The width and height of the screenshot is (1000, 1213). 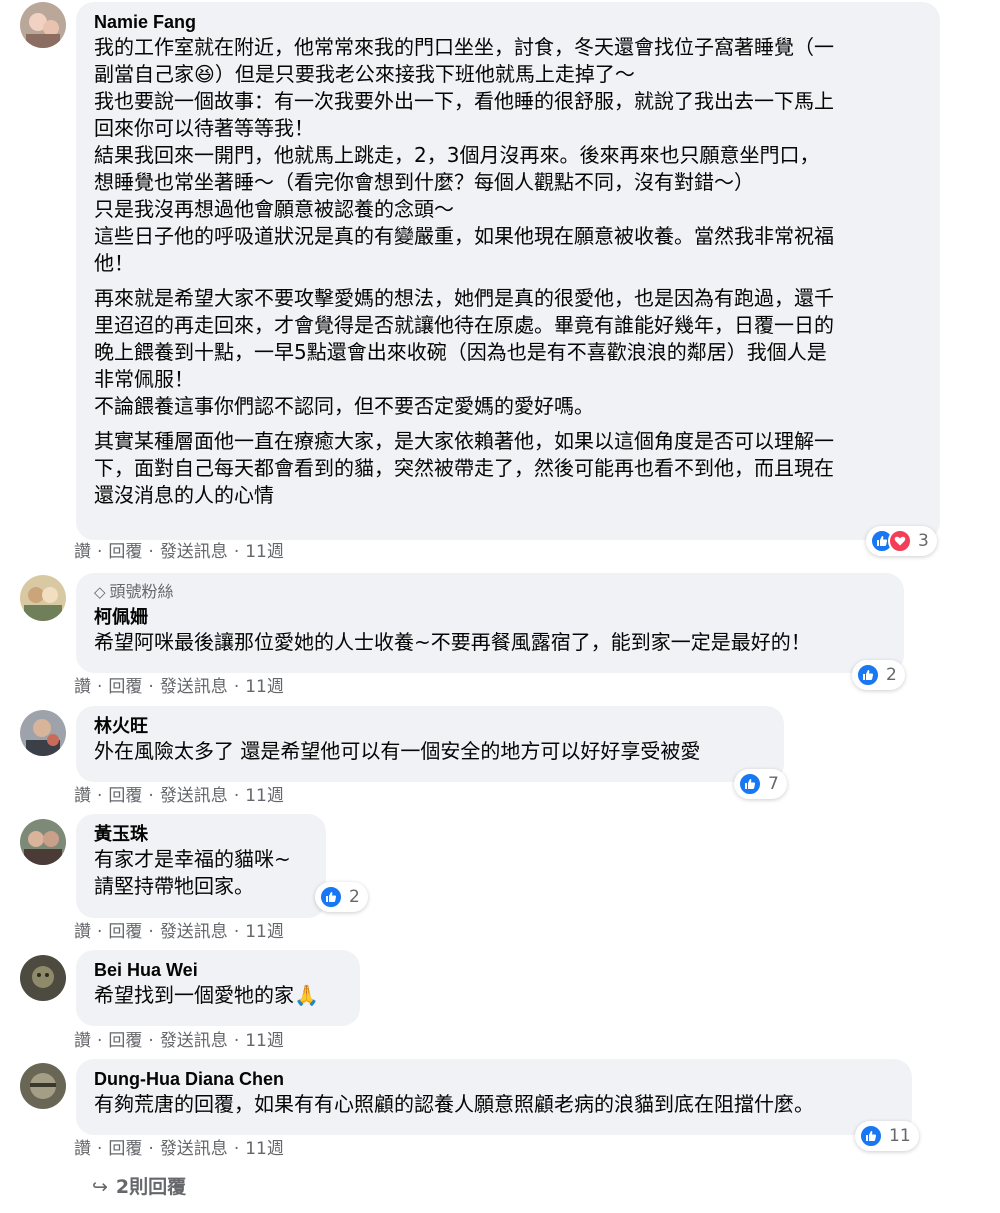 What do you see at coordinates (923, 541) in the screenshot?
I see `reaction-count: 3` at bounding box center [923, 541].